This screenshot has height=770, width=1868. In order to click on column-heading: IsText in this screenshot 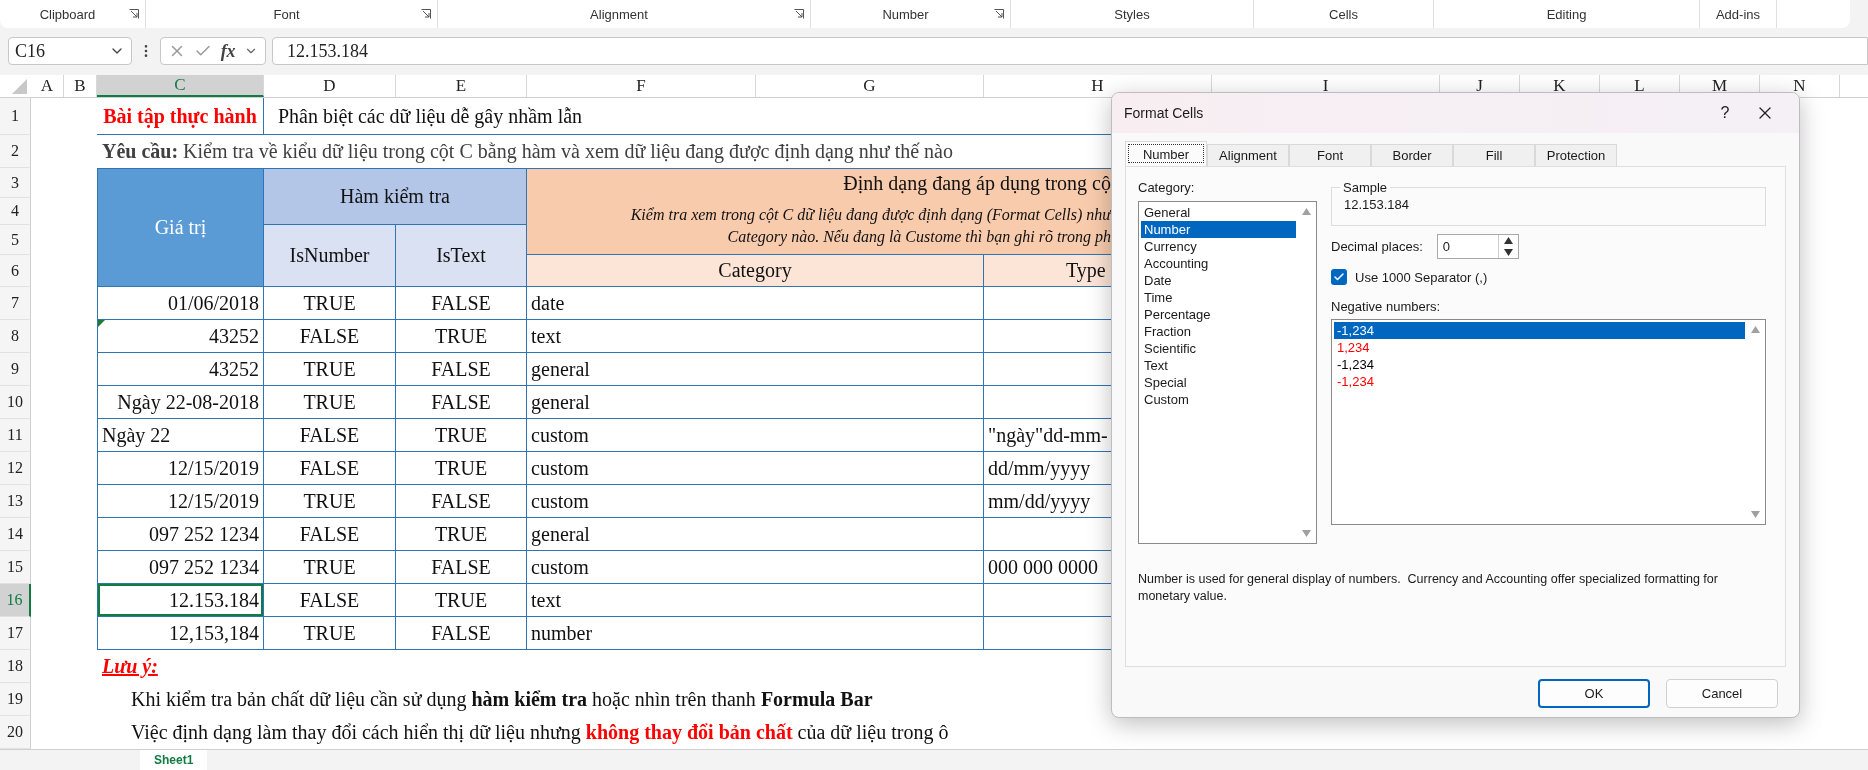, I will do `click(461, 256)`.